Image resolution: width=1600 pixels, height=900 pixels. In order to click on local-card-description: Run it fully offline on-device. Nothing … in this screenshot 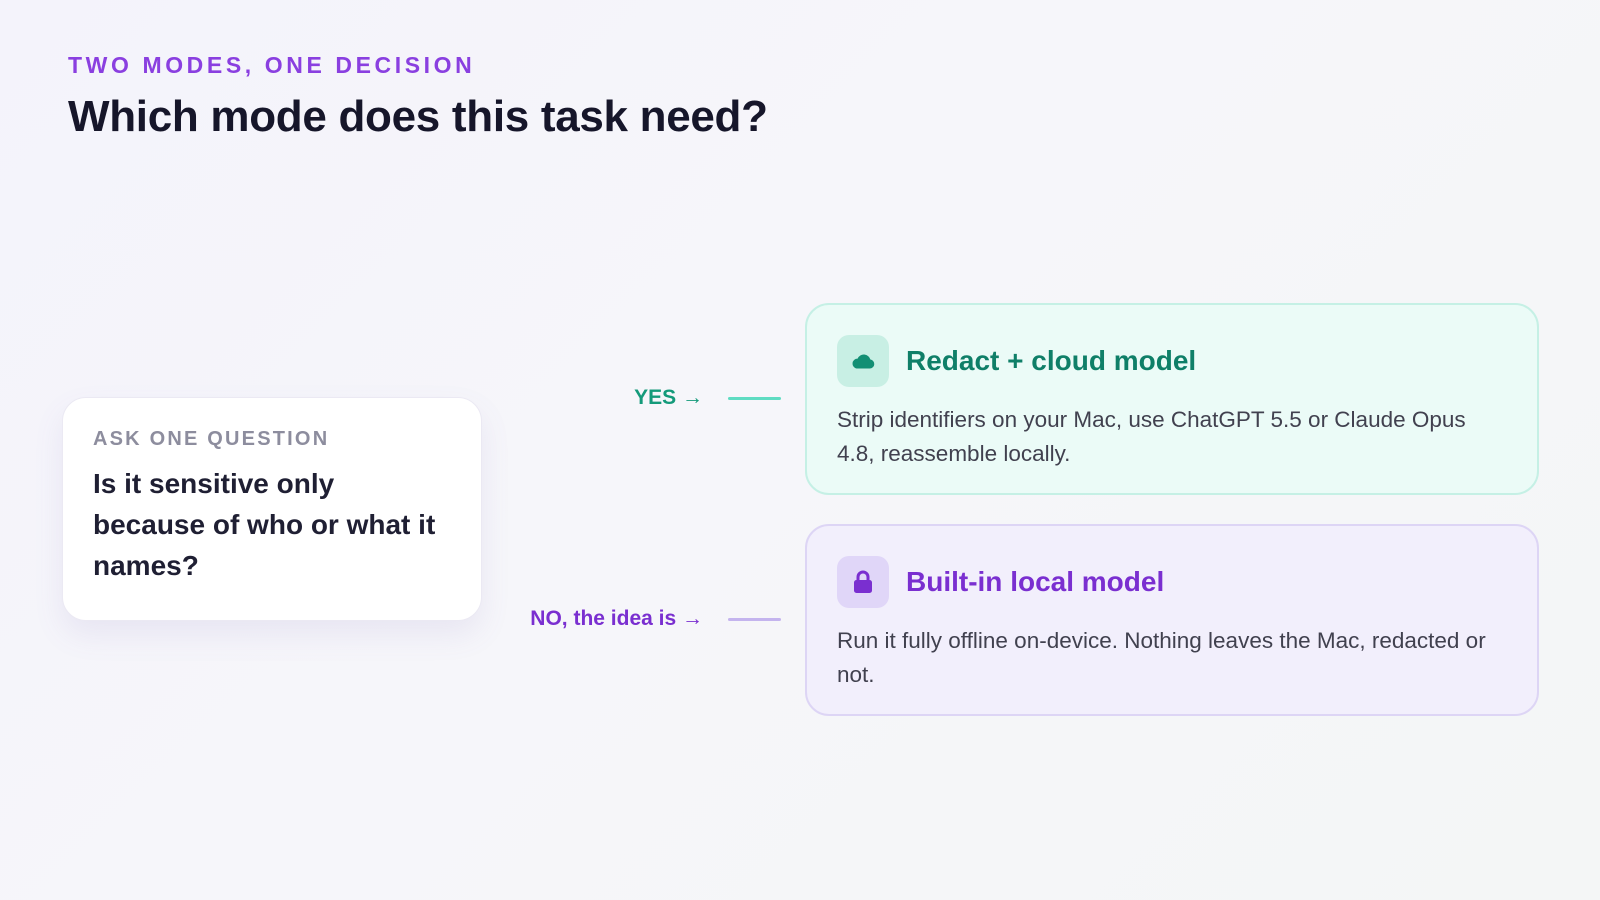, I will do `click(1161, 657)`.